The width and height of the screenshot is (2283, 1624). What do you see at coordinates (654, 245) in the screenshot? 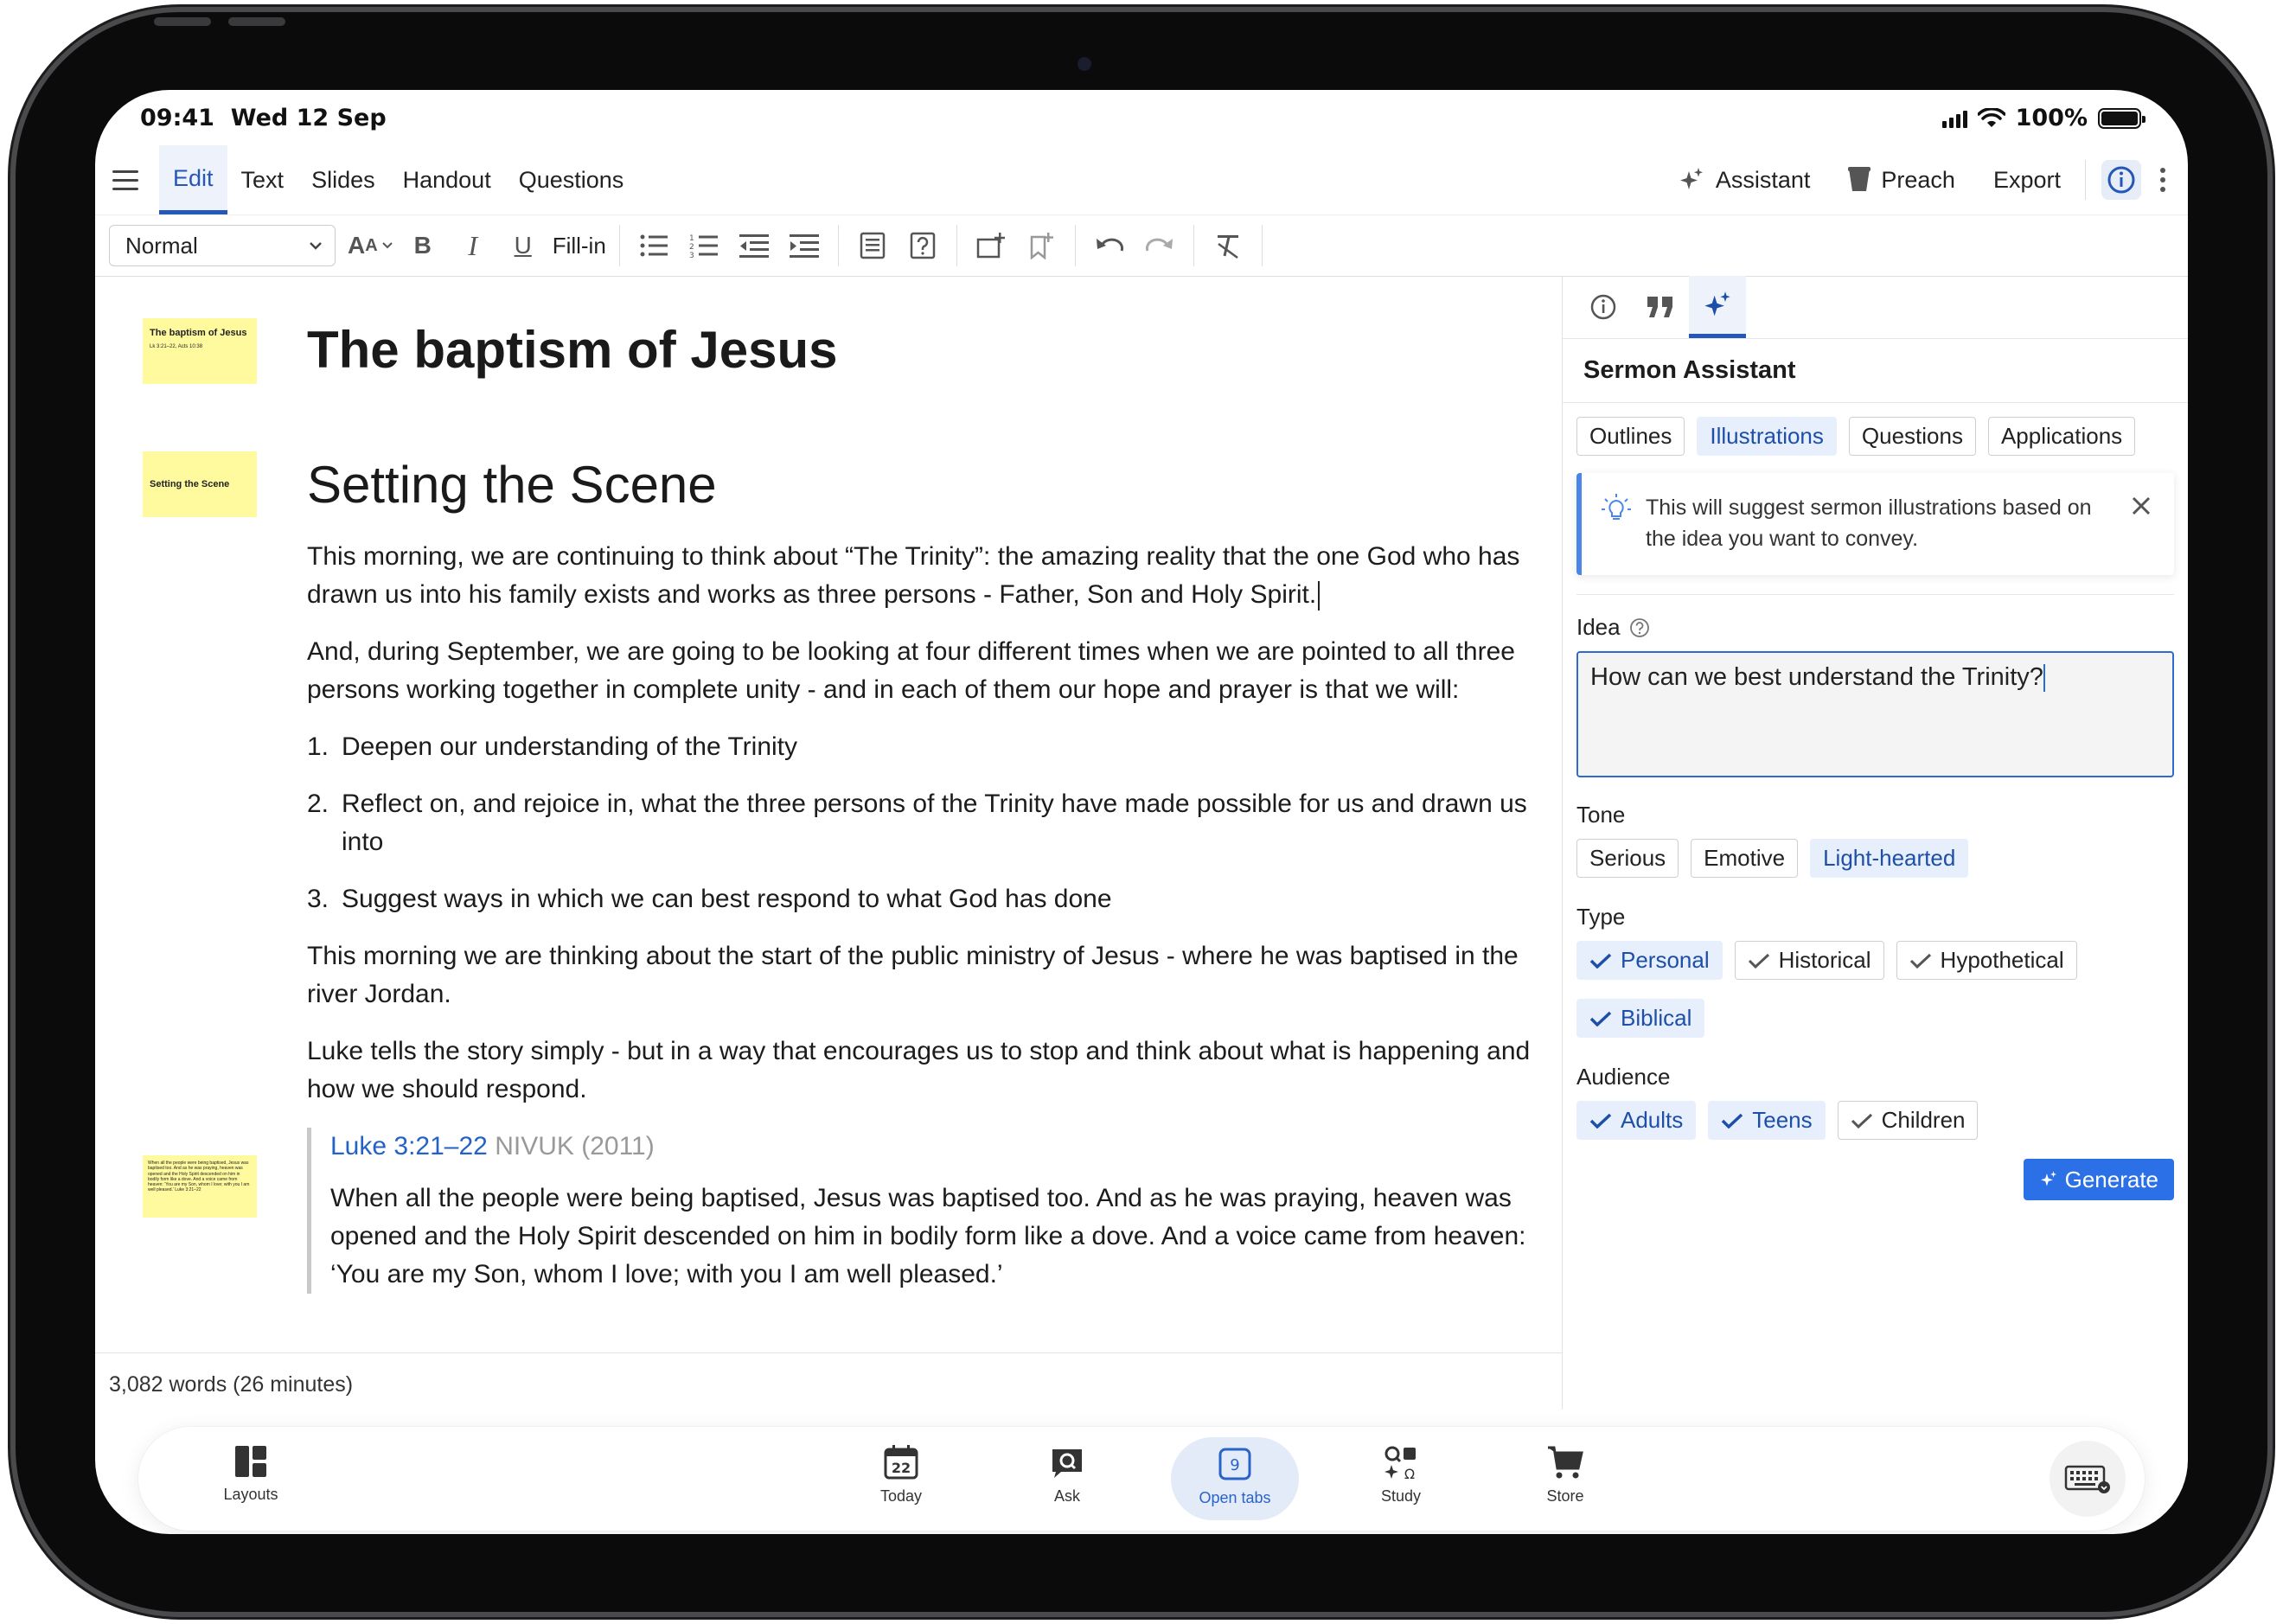
I see `bullet-list-icon` at bounding box center [654, 245].